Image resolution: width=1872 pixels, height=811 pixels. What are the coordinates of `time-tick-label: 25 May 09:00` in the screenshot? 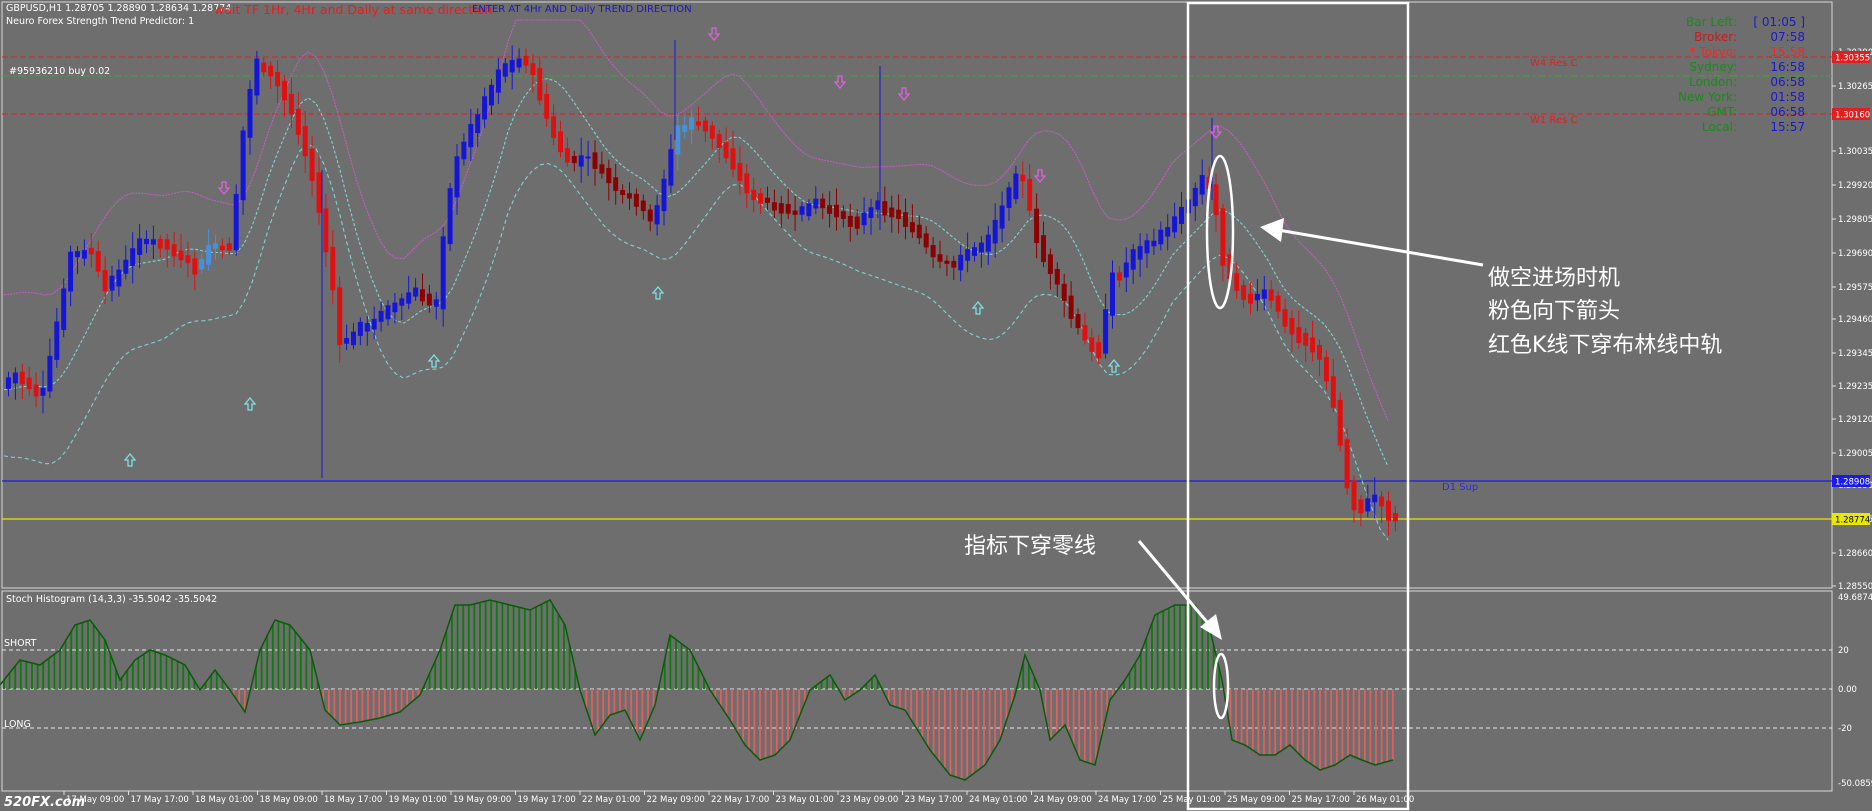 It's located at (1256, 800).